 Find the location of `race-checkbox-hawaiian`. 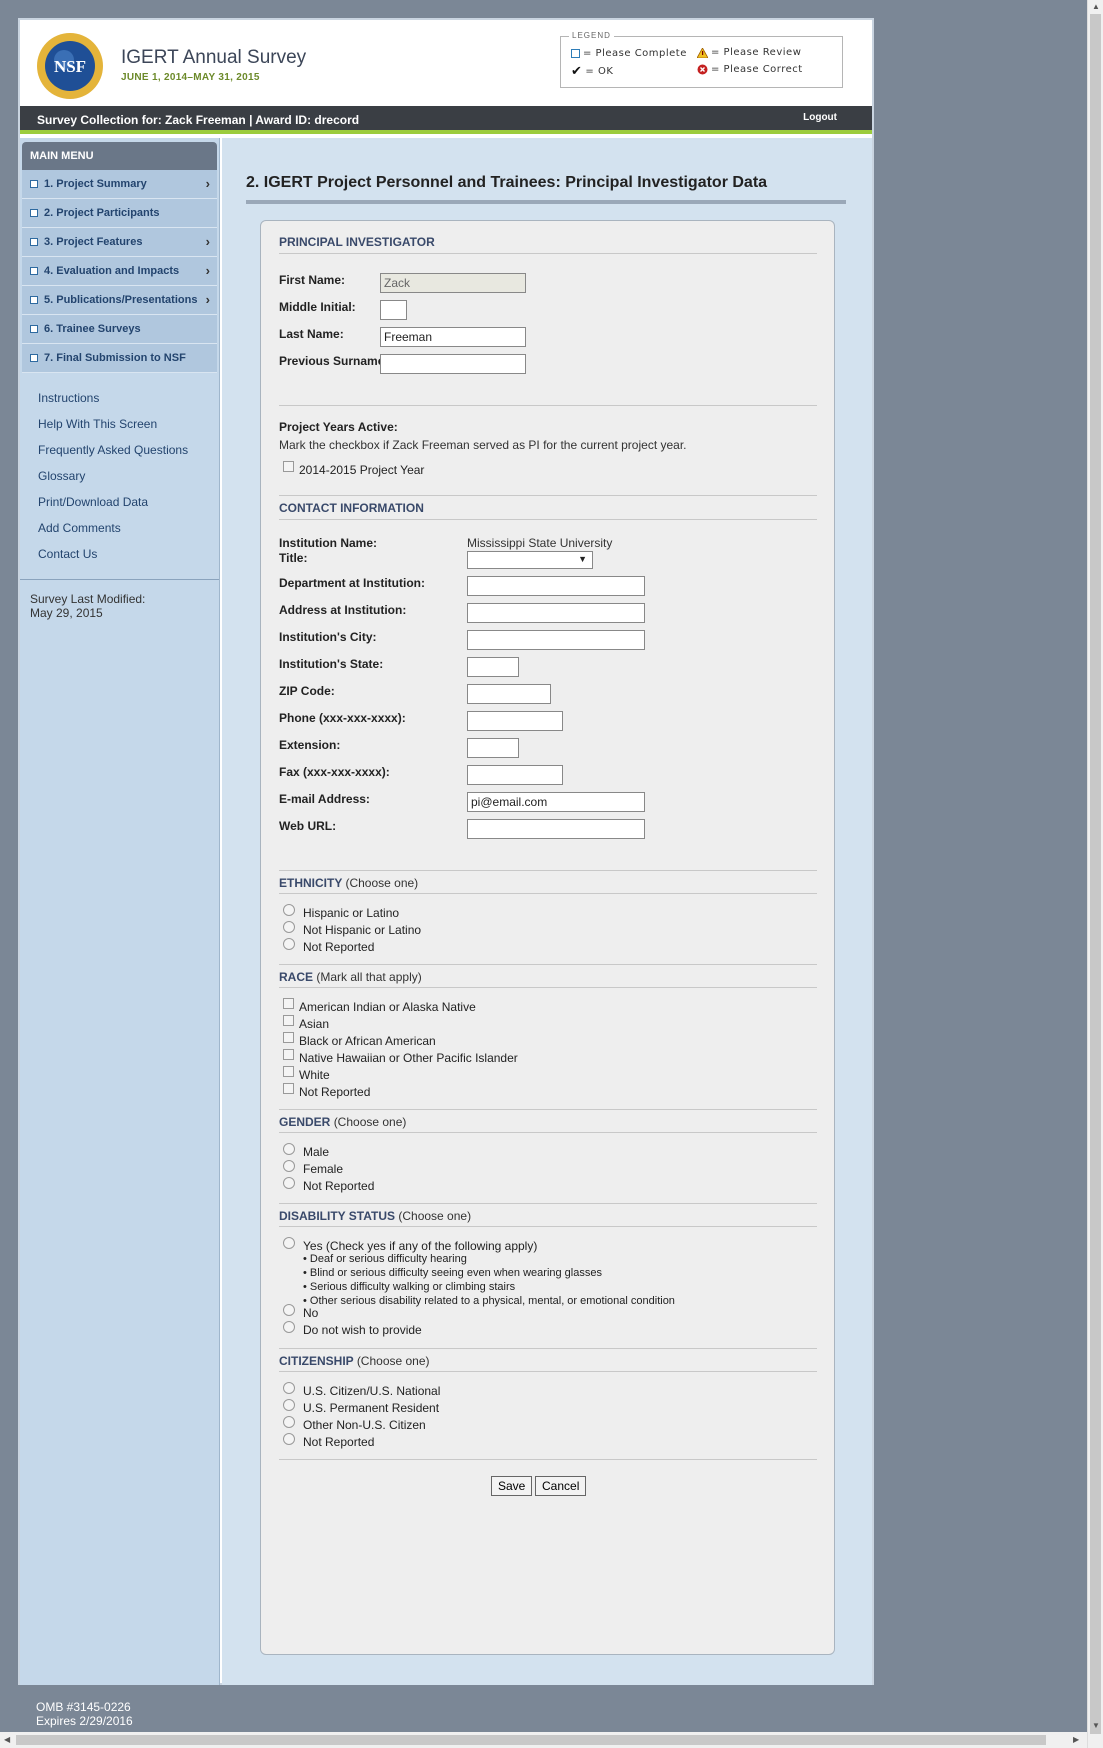

race-checkbox-hawaiian is located at coordinates (288, 1054).